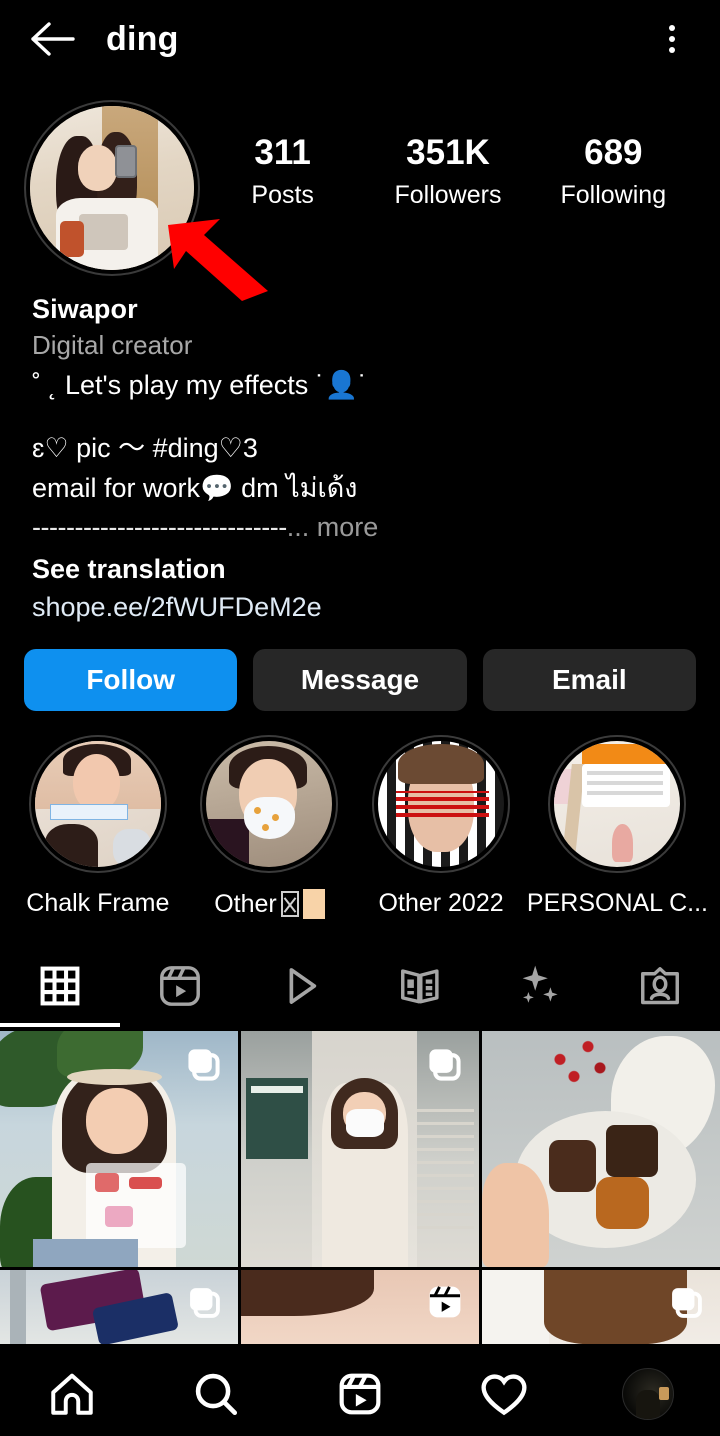 This screenshot has height=1436, width=720. I want to click on highlight-other: Other, so click(270, 827).